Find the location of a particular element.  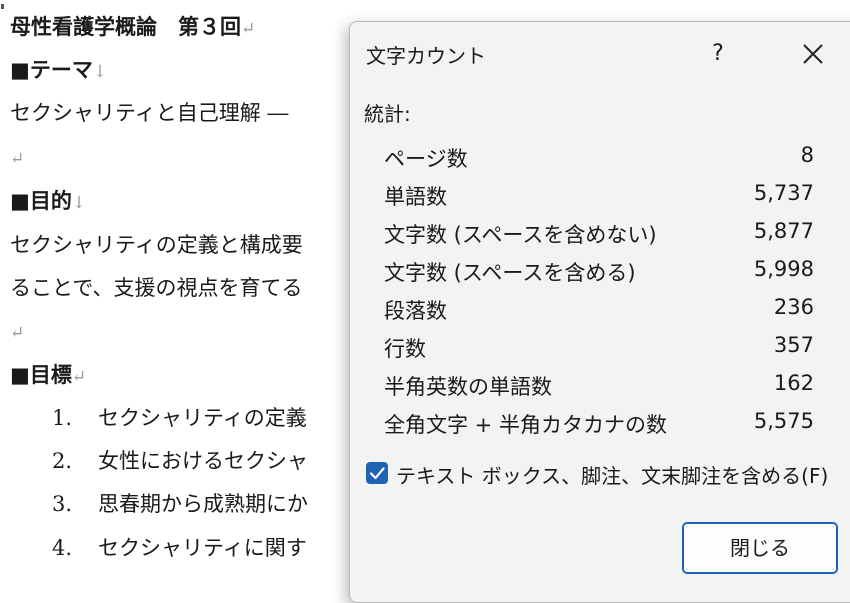

stat-row-lines: 行数 357 is located at coordinates (599, 347).